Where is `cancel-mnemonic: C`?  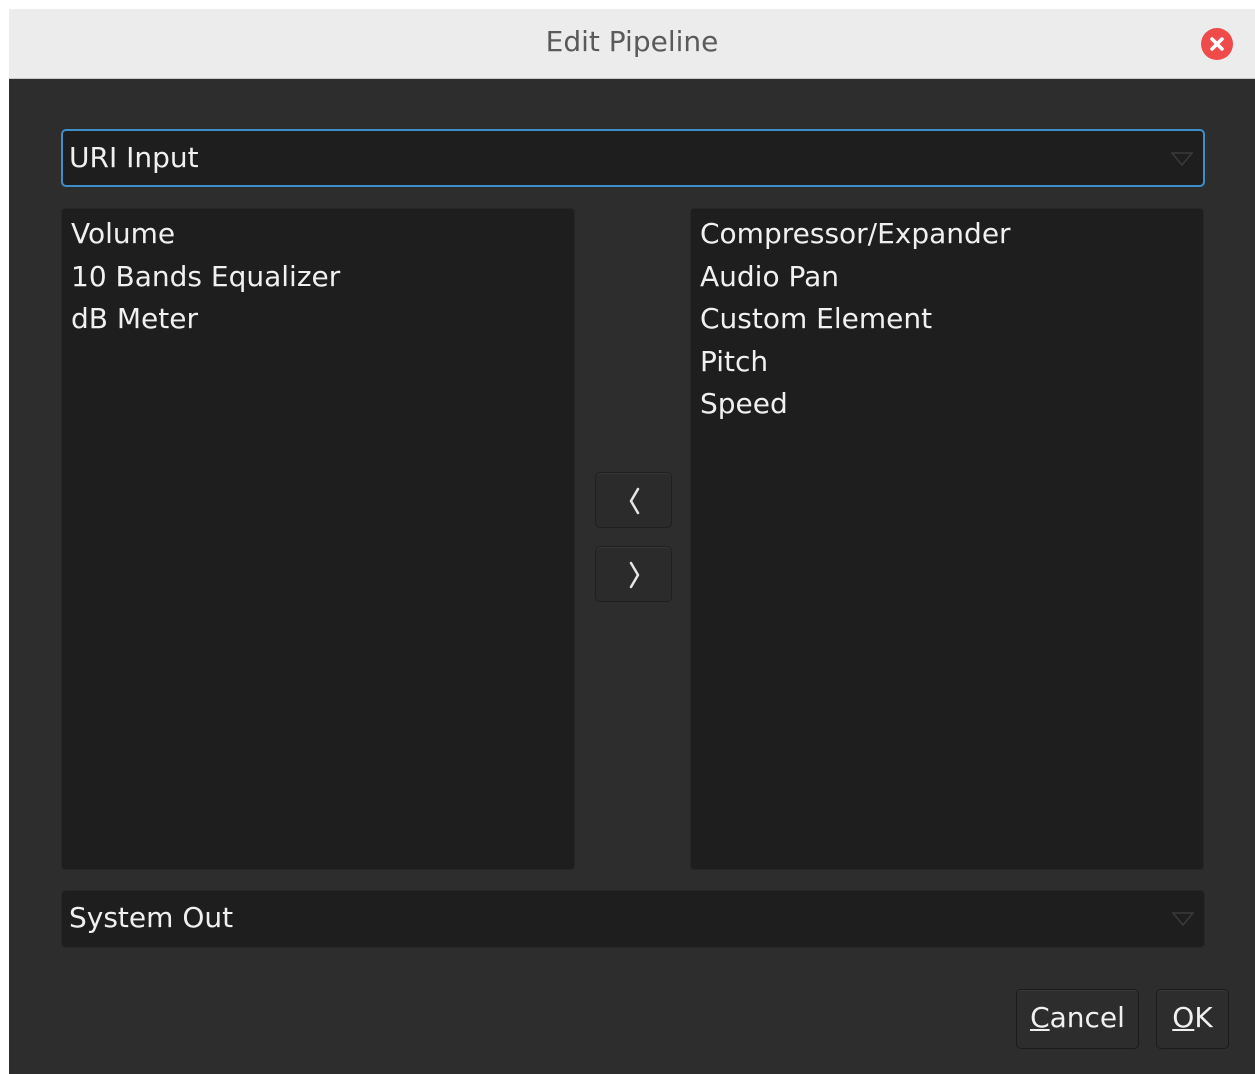 cancel-mnemonic: C is located at coordinates (1040, 1017).